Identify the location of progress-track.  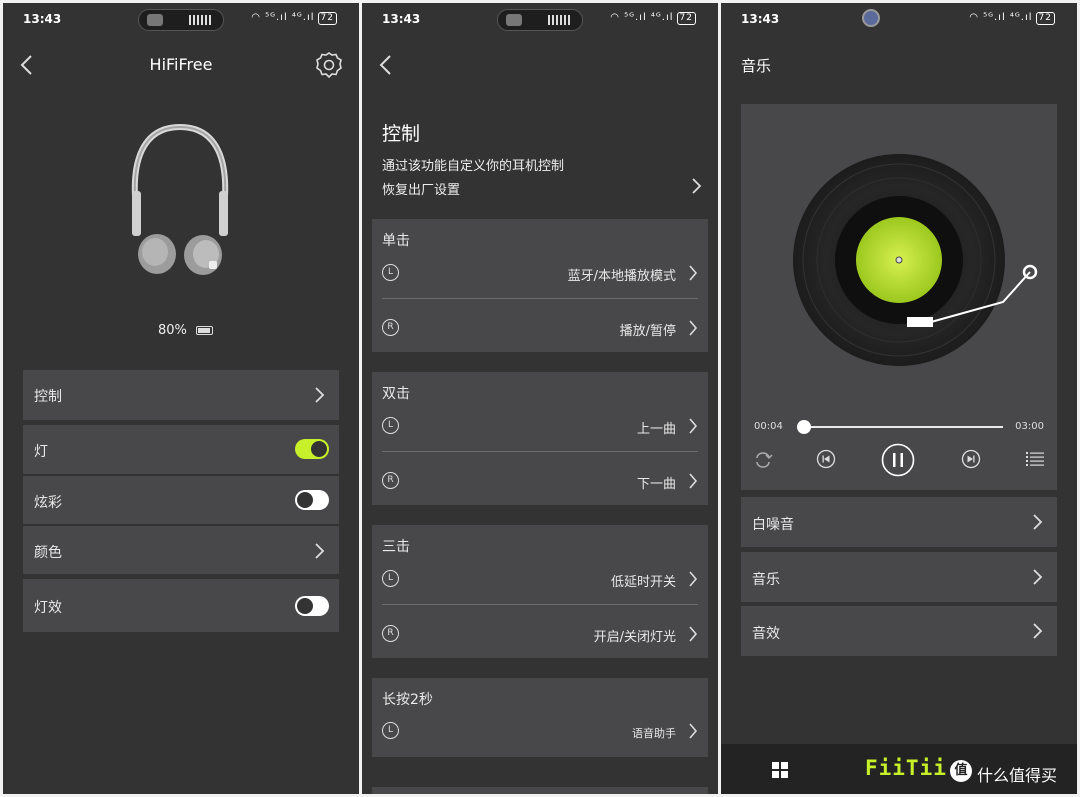
(900, 427).